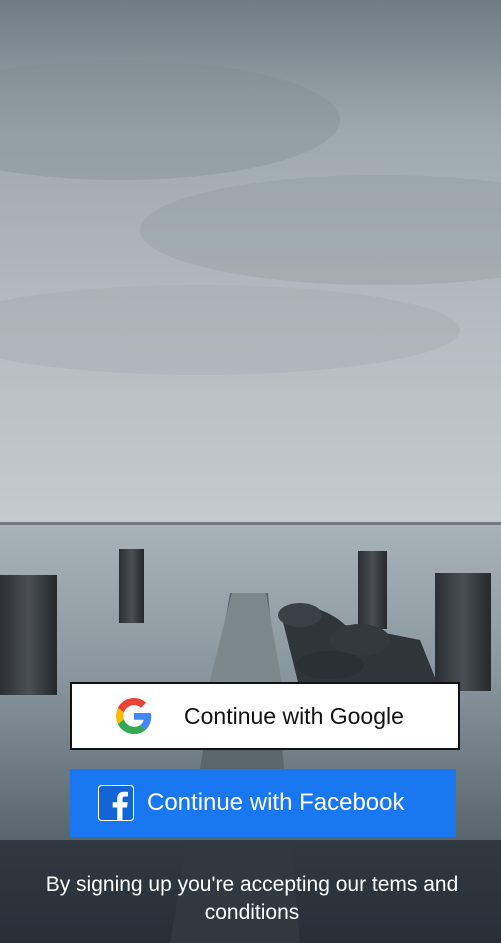 This screenshot has height=943, width=501. I want to click on google-button-label: Continue with Google, so click(294, 716).